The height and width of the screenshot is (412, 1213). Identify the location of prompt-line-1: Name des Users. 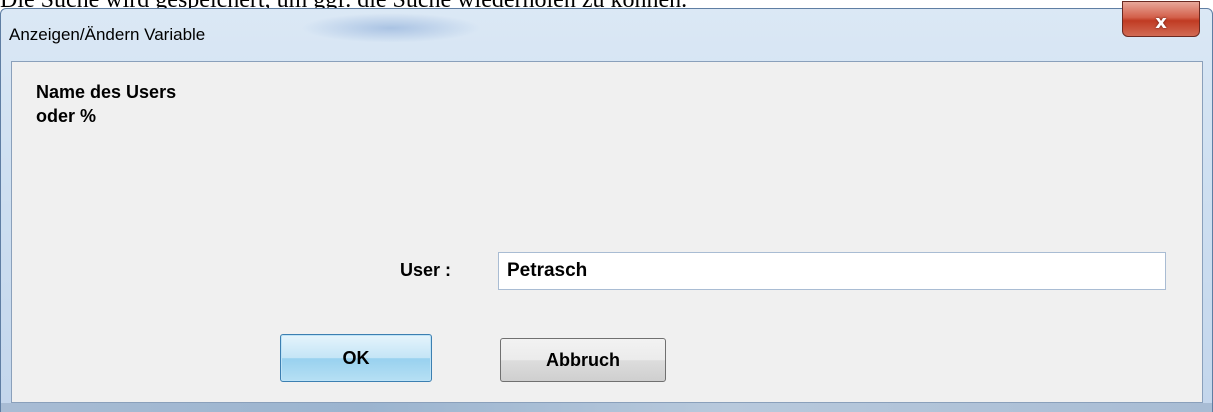
(106, 92).